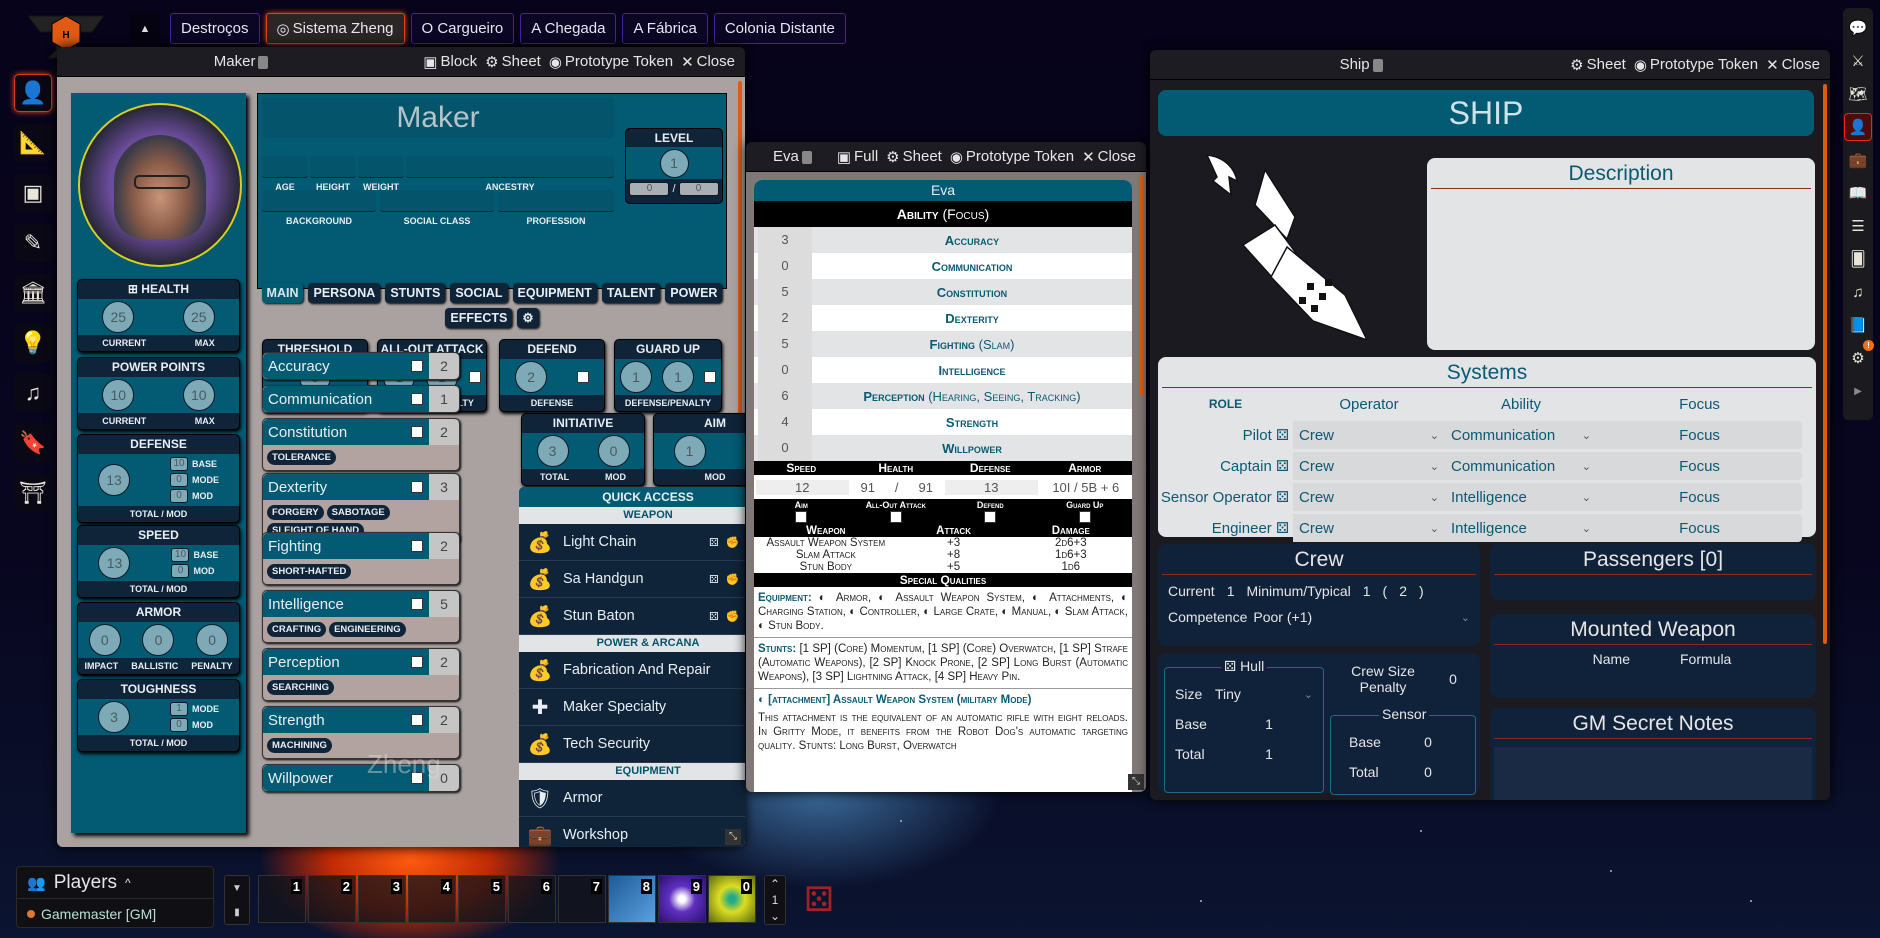  What do you see at coordinates (337, 604) in the screenshot?
I see `ability-name: Intelligence` at bounding box center [337, 604].